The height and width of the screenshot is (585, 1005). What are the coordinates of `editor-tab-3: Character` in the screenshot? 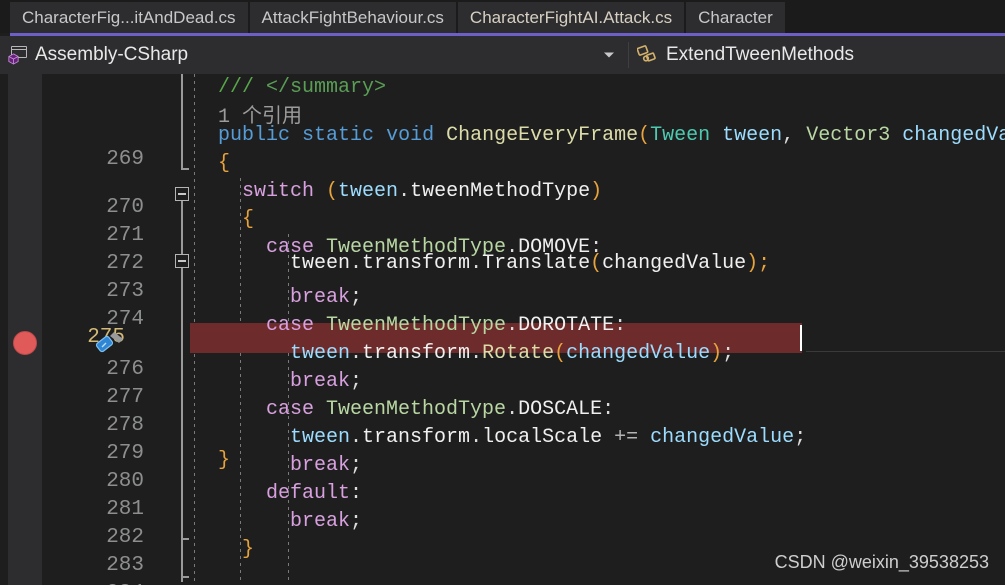 It's located at (735, 17).